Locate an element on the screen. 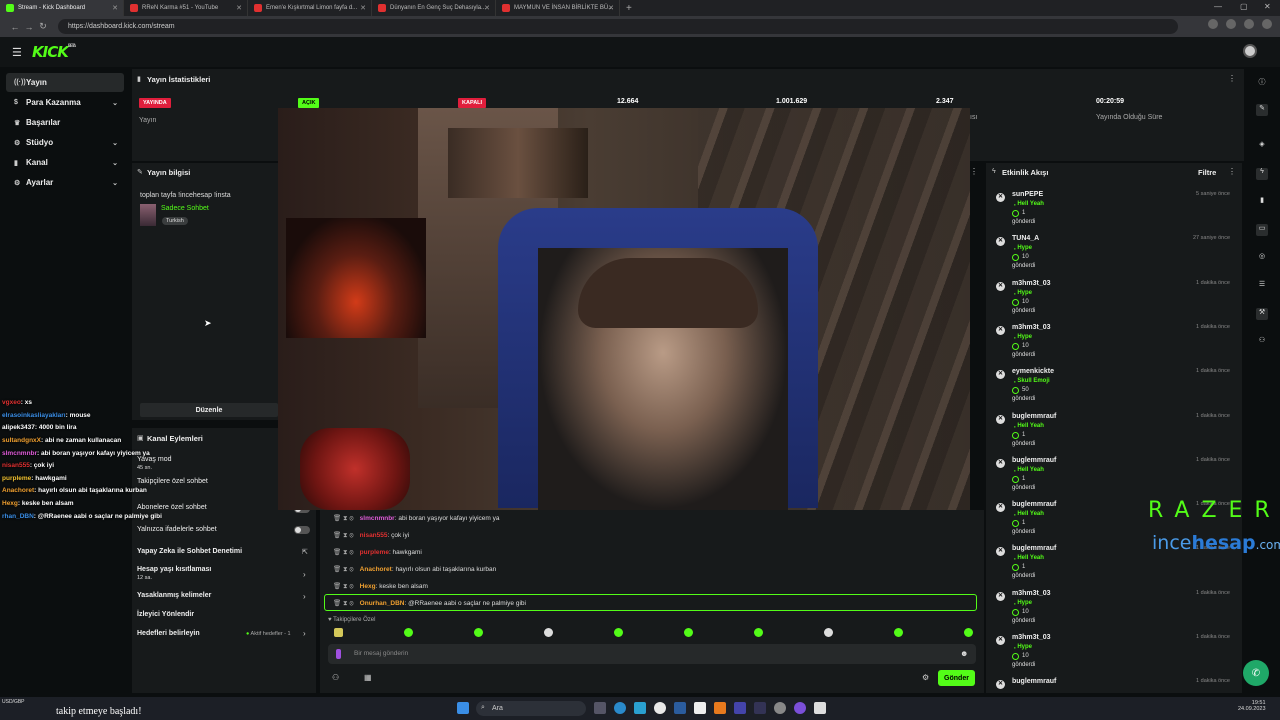  back-icon: ← is located at coordinates (15, 27).